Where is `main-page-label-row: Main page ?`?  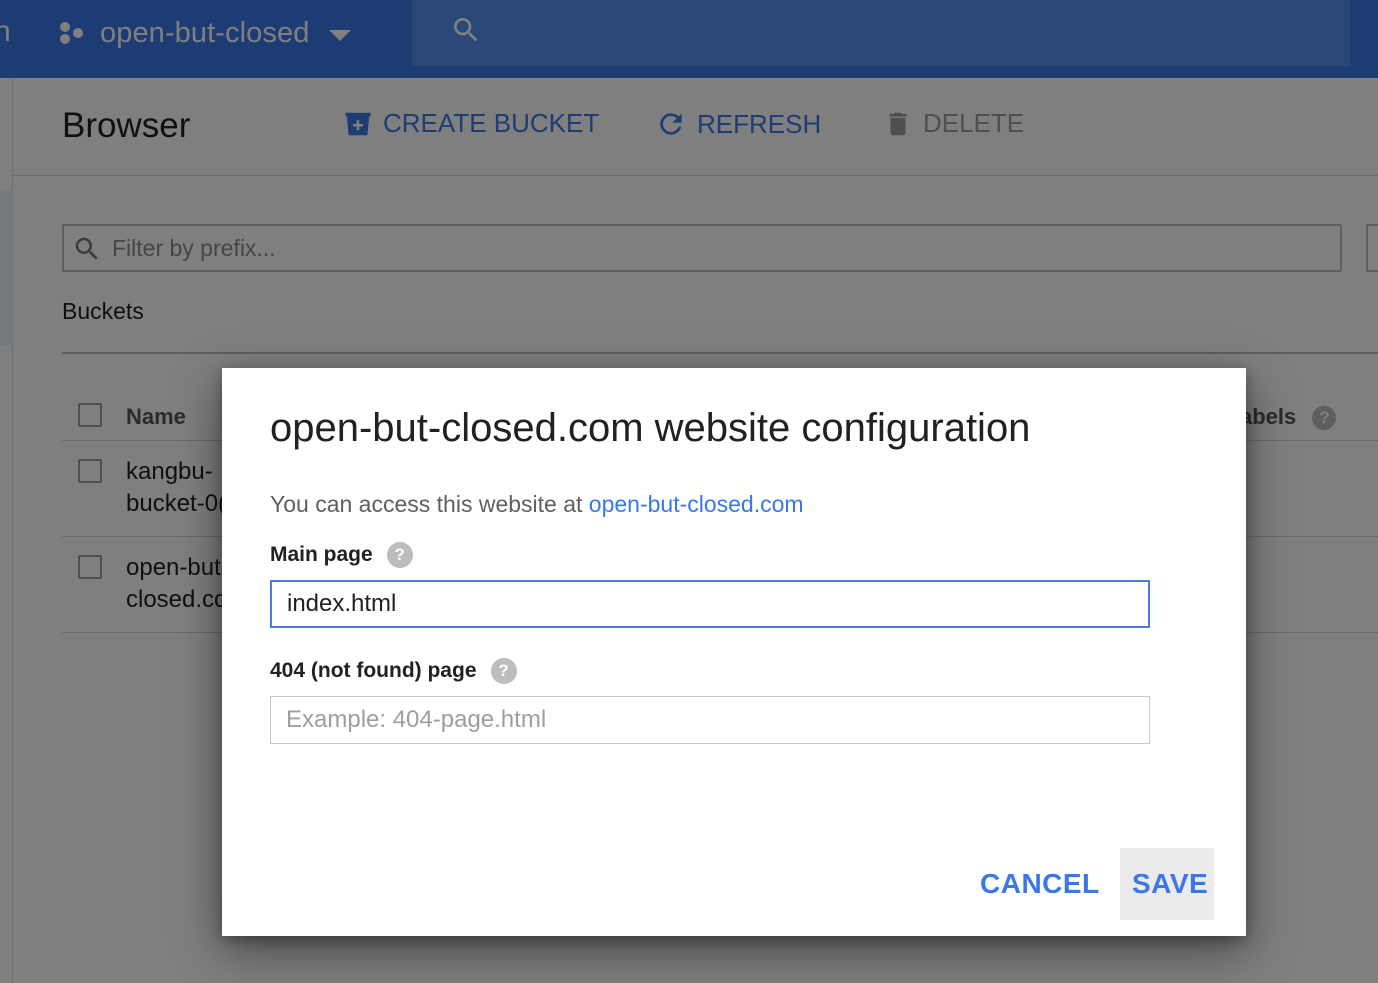
main-page-label-row: Main page ? is located at coordinates (341, 555).